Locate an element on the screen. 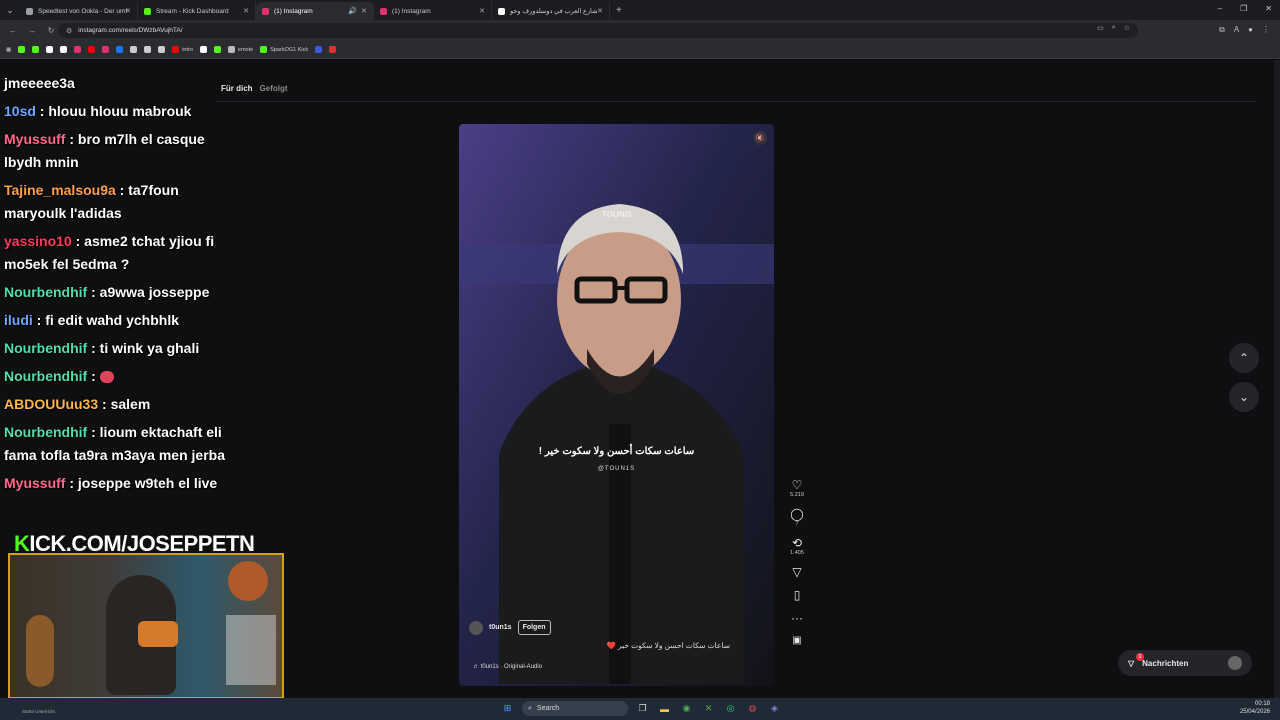  share-button: ▽ is located at coordinates (796, 572).